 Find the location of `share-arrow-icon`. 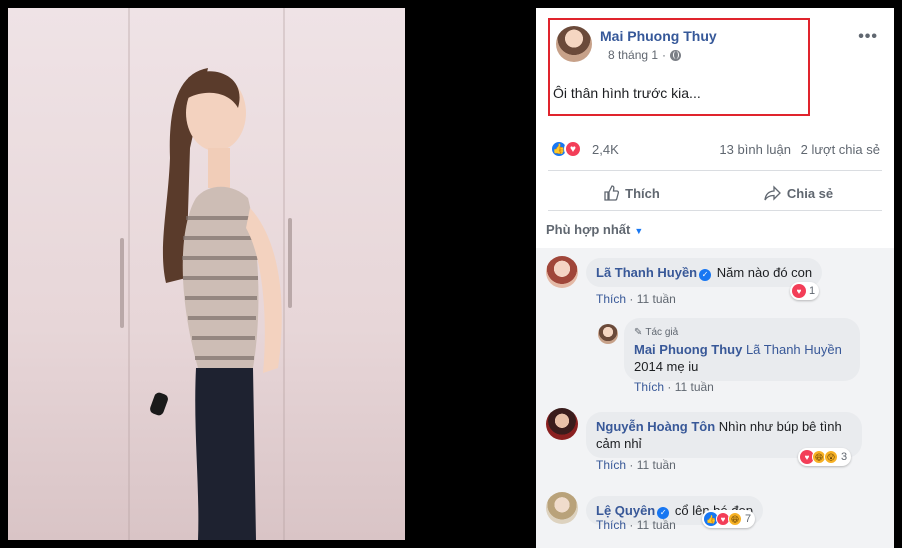

share-arrow-icon is located at coordinates (772, 193).